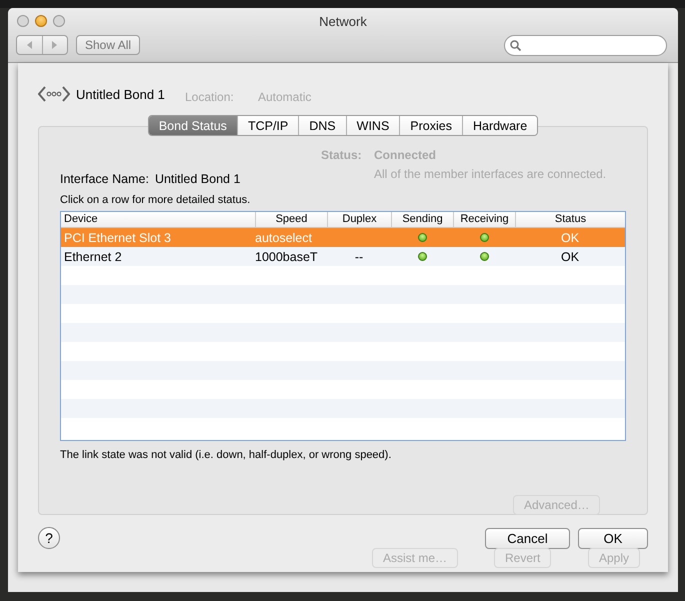 Image resolution: width=685 pixels, height=601 pixels. Describe the element at coordinates (585, 45) in the screenshot. I see `search-field` at that location.